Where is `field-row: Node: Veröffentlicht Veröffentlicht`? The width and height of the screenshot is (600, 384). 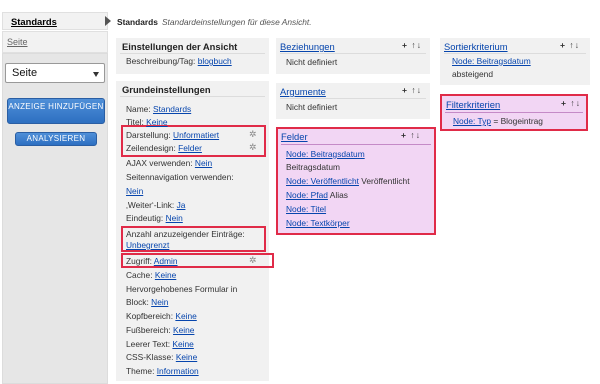 field-row: Node: Veröffentlicht Veröffentlicht is located at coordinates (348, 181).